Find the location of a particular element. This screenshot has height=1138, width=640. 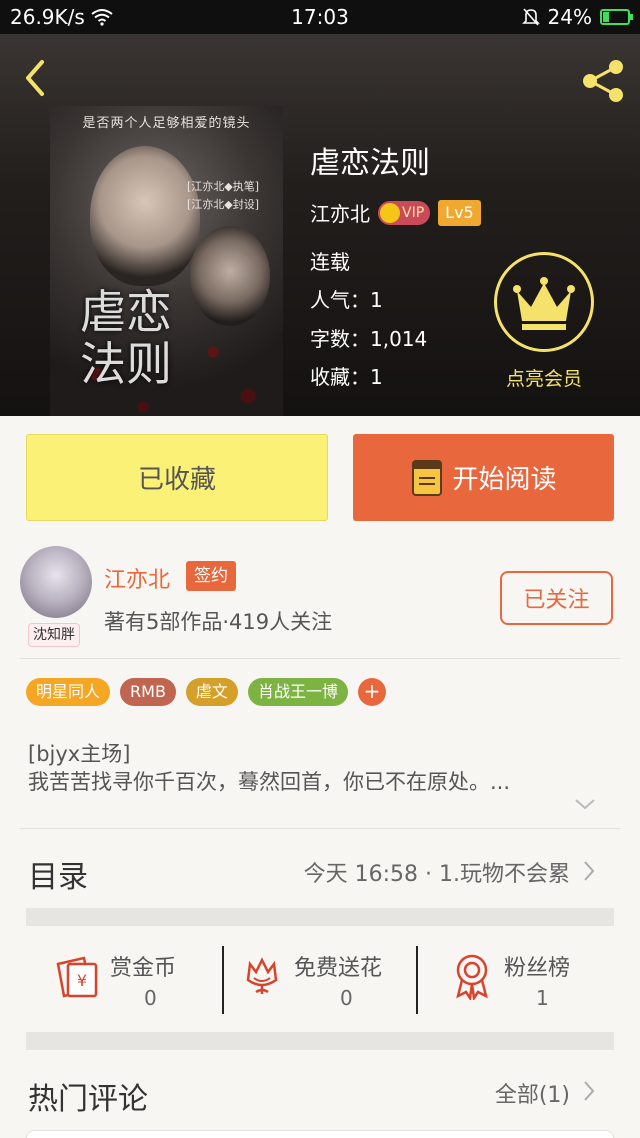

flower-icon is located at coordinates (262, 975).